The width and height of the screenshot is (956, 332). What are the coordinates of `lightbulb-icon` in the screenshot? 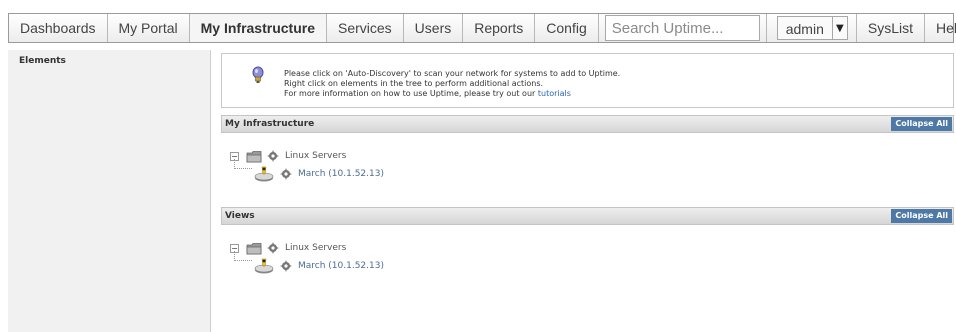 It's located at (258, 77).